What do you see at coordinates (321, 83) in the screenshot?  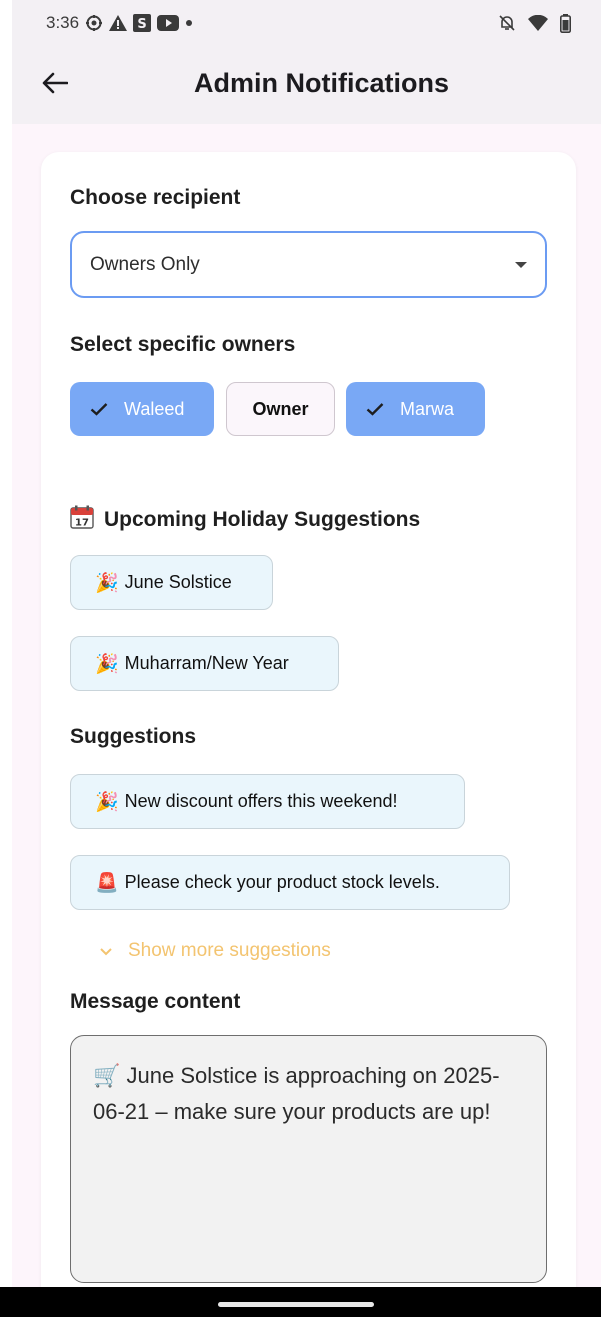 I see `page-title: Admin Notifications` at bounding box center [321, 83].